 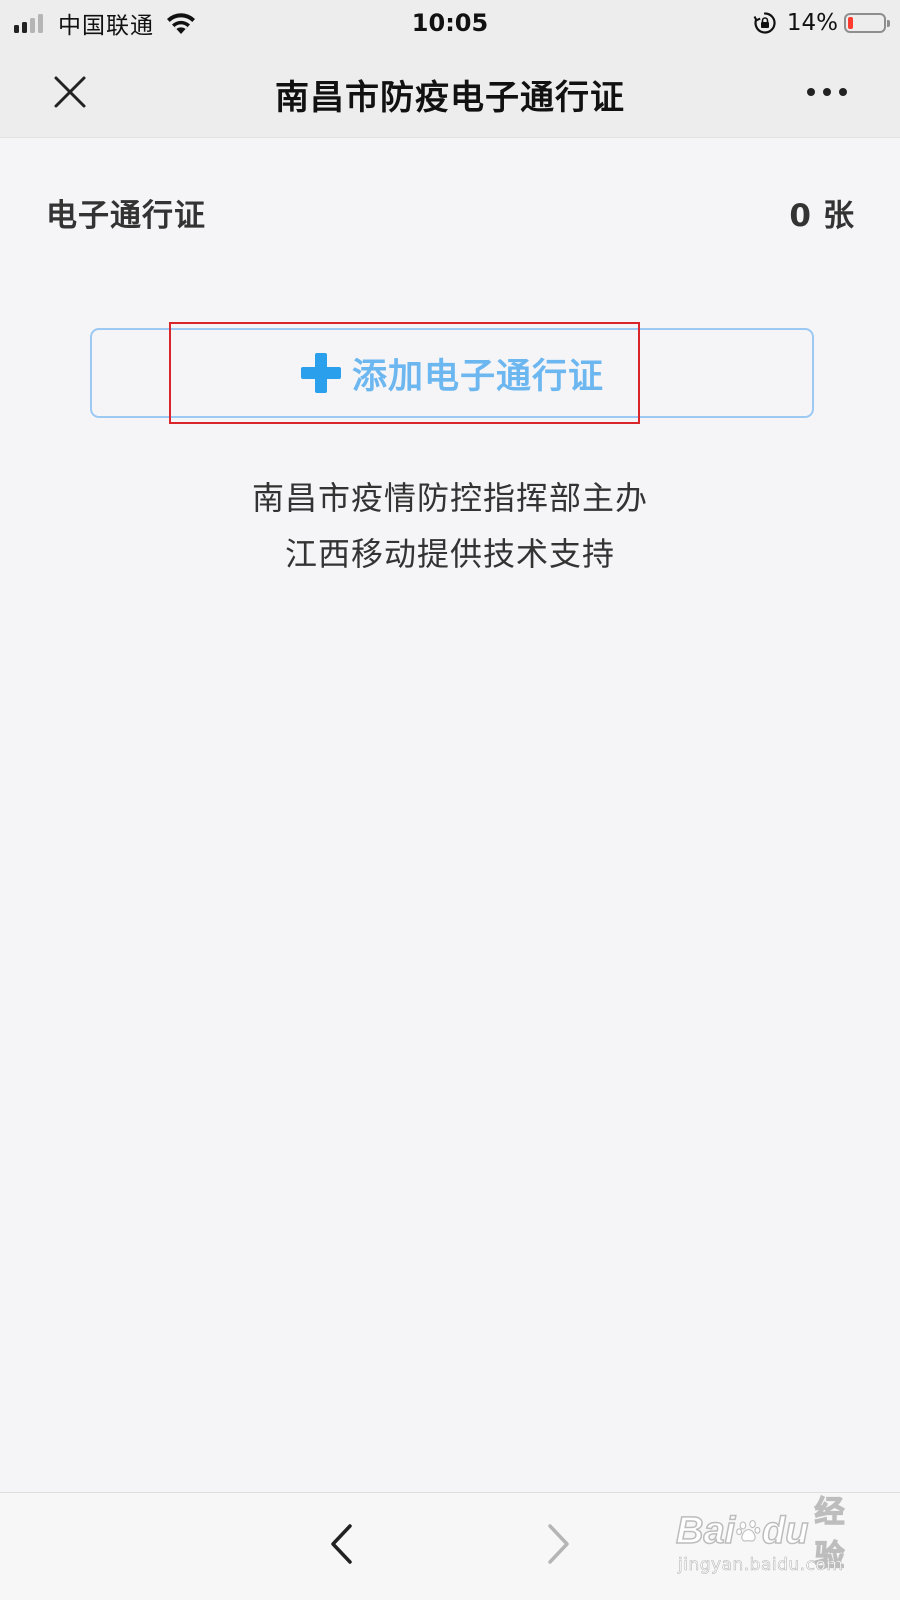 I want to click on forward-button, so click(x=559, y=1544).